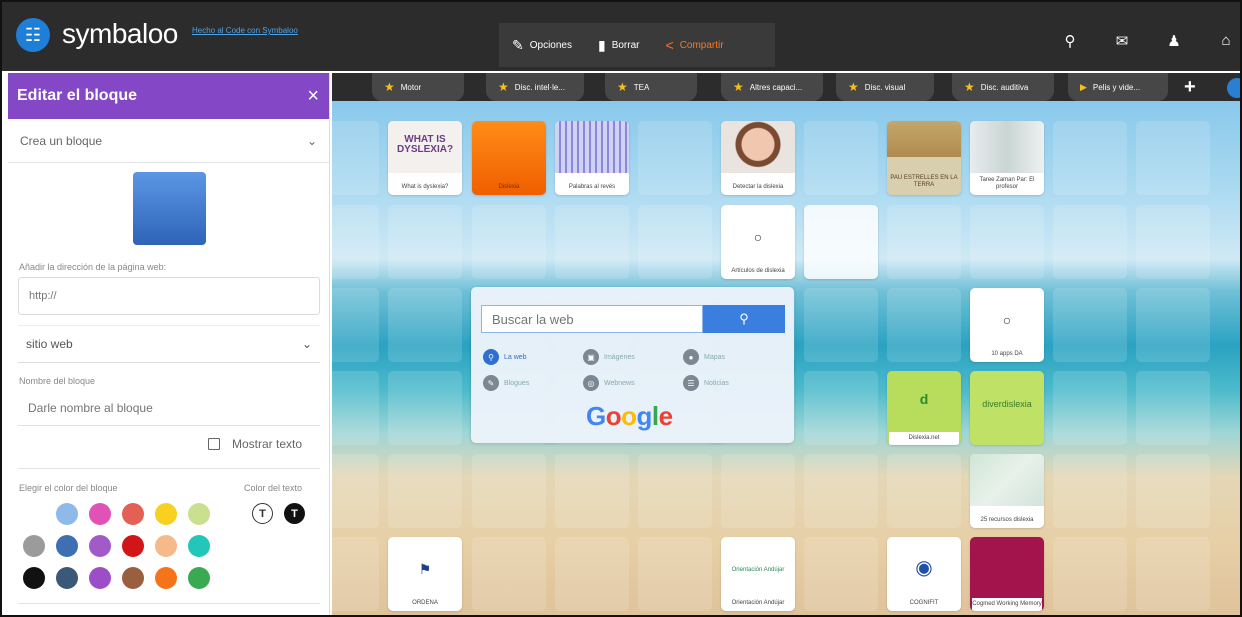  Describe the element at coordinates (609, 357) in the screenshot. I see `google-option-images: ▣ Imágenes` at that location.